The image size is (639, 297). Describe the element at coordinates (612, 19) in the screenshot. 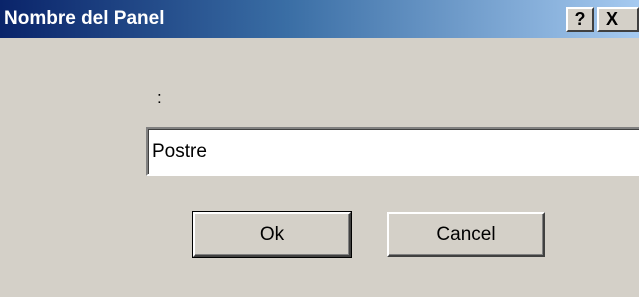

I see `close-icon: X` at that location.